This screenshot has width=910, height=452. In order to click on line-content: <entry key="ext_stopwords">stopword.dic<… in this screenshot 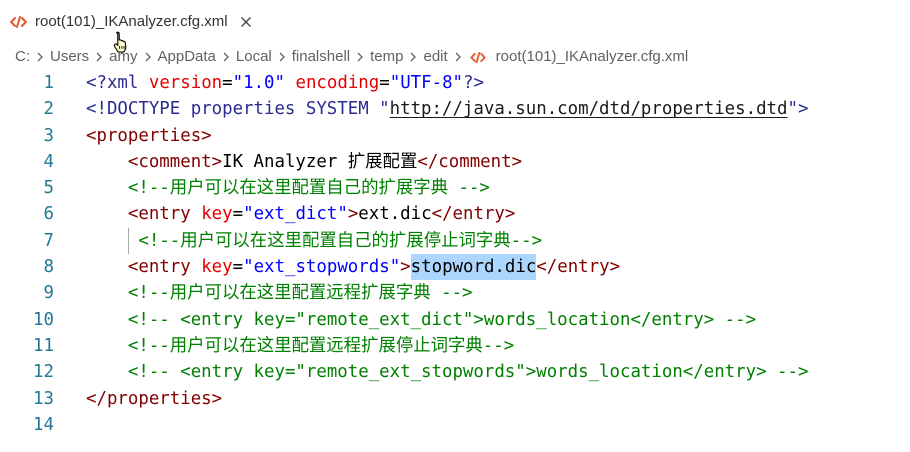, I will do `click(353, 267)`.